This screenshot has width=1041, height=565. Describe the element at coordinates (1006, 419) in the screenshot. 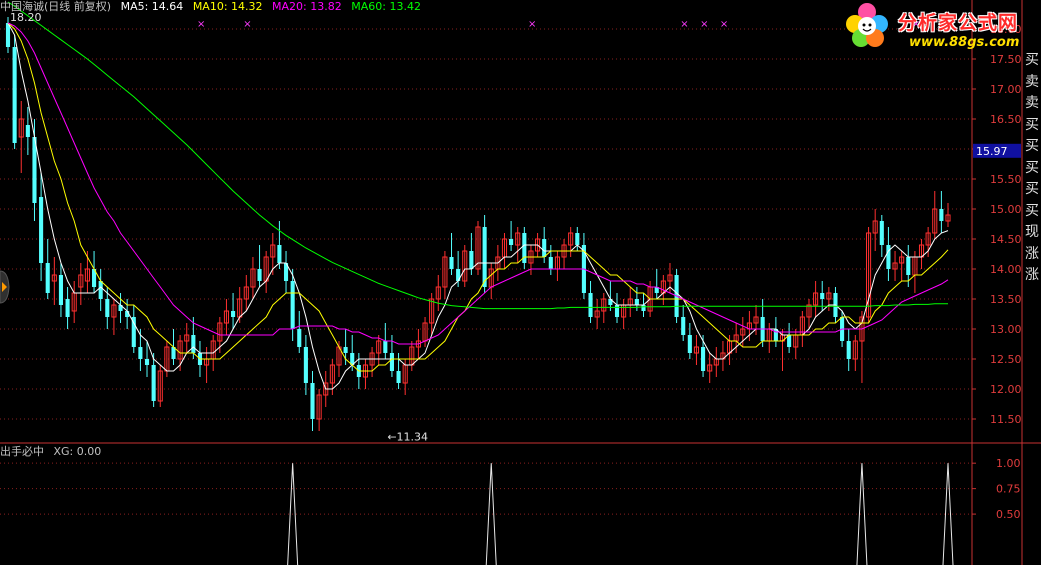

I see `y-tick-label: 11.50` at that location.